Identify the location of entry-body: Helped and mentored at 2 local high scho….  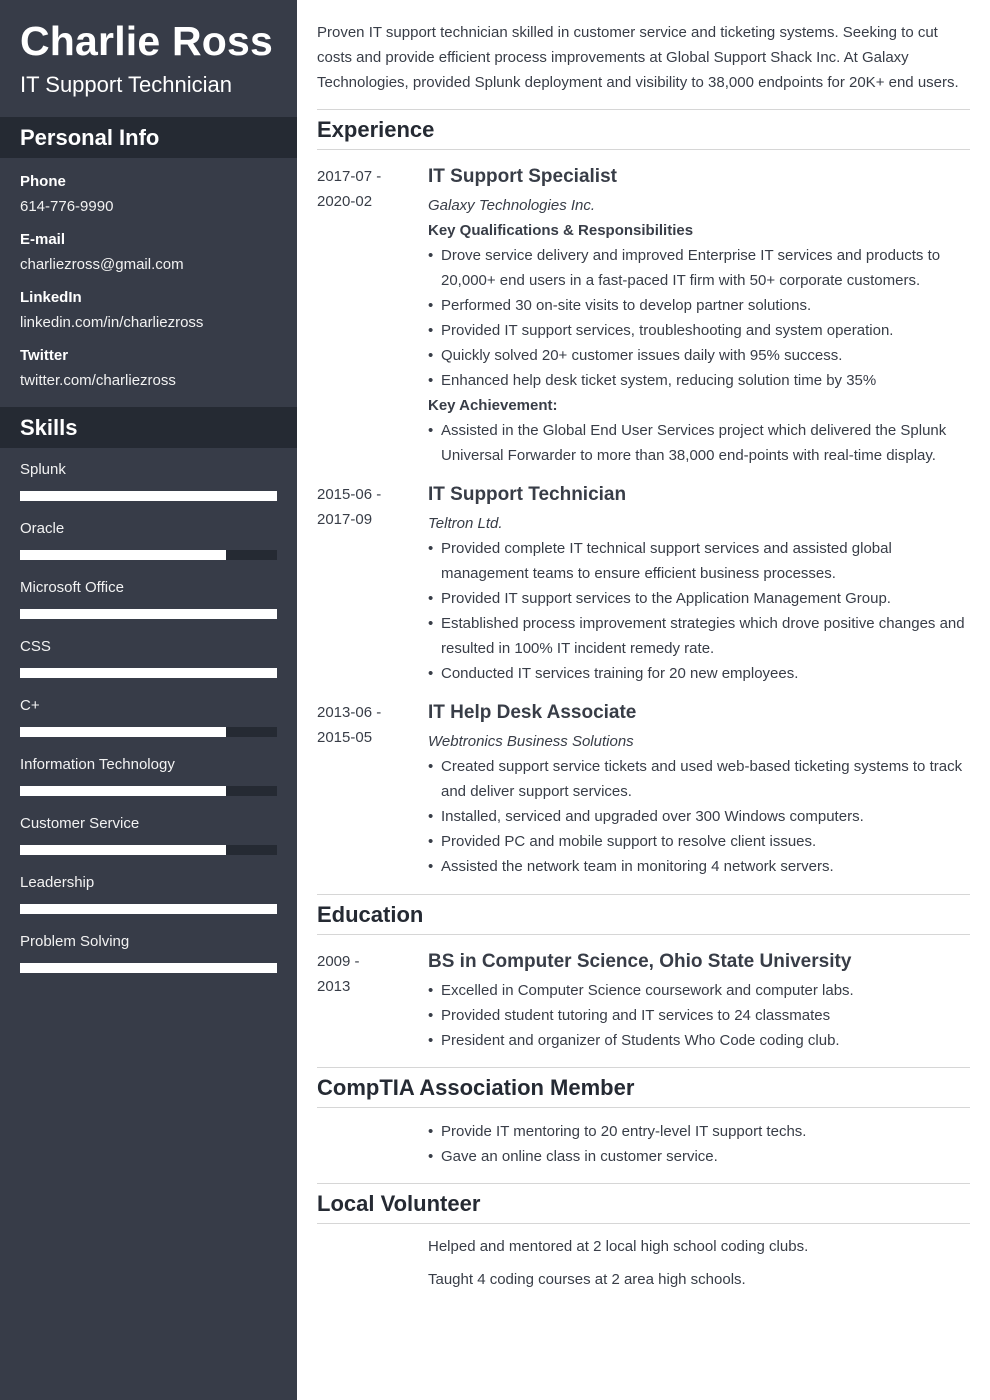
(699, 1267).